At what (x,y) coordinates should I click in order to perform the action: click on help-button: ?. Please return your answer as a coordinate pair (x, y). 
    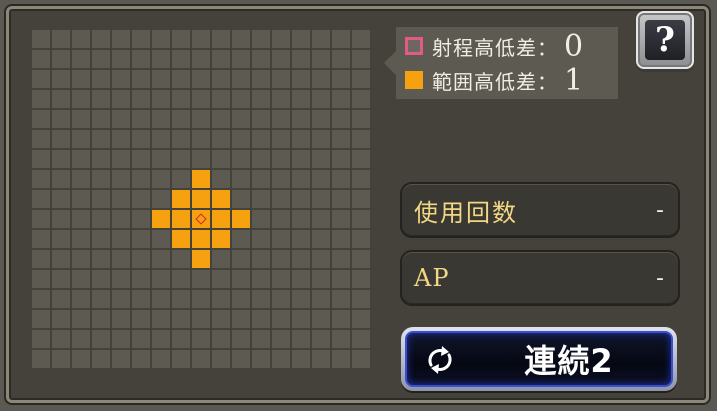
    Looking at the image, I should click on (665, 40).